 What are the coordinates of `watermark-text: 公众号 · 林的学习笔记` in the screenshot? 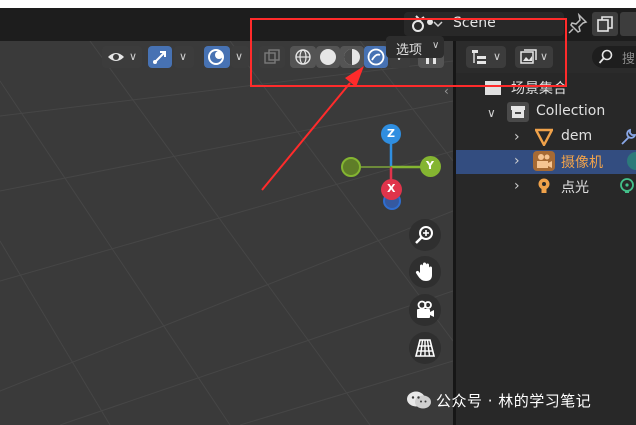 It's located at (514, 401).